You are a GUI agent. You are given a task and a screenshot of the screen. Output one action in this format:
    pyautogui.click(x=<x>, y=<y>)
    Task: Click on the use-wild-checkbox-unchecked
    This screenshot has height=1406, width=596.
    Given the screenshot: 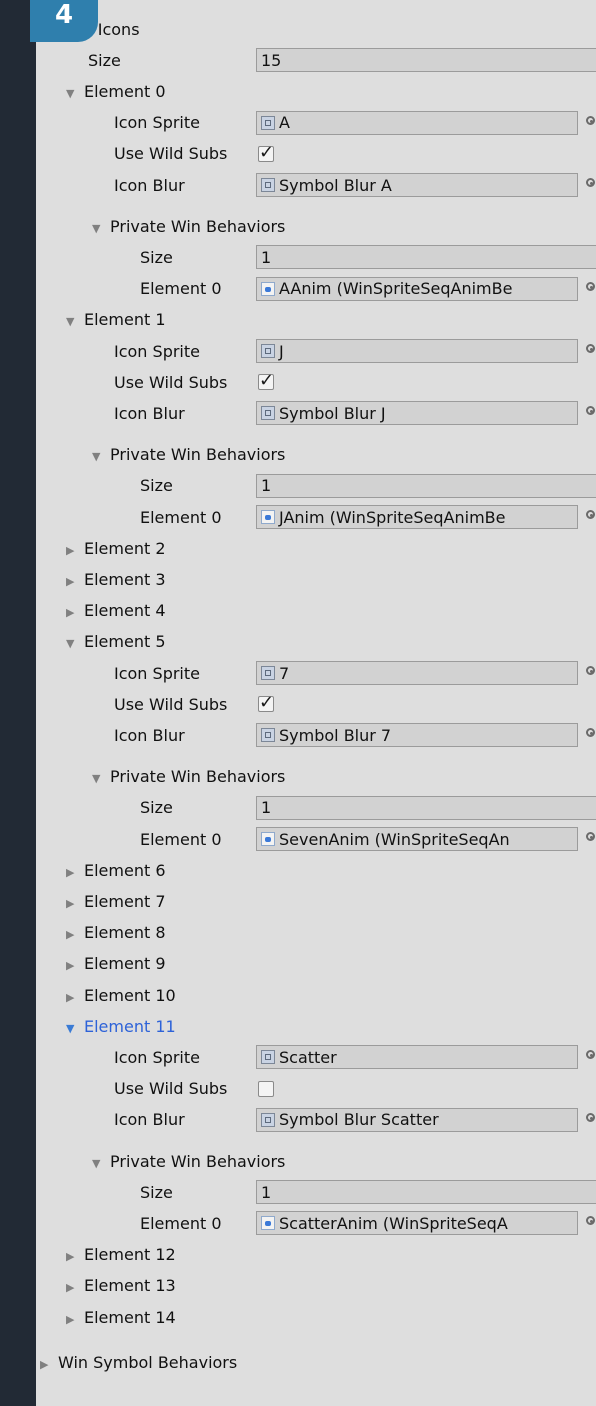 What is the action you would take?
    pyautogui.click(x=266, y=1088)
    